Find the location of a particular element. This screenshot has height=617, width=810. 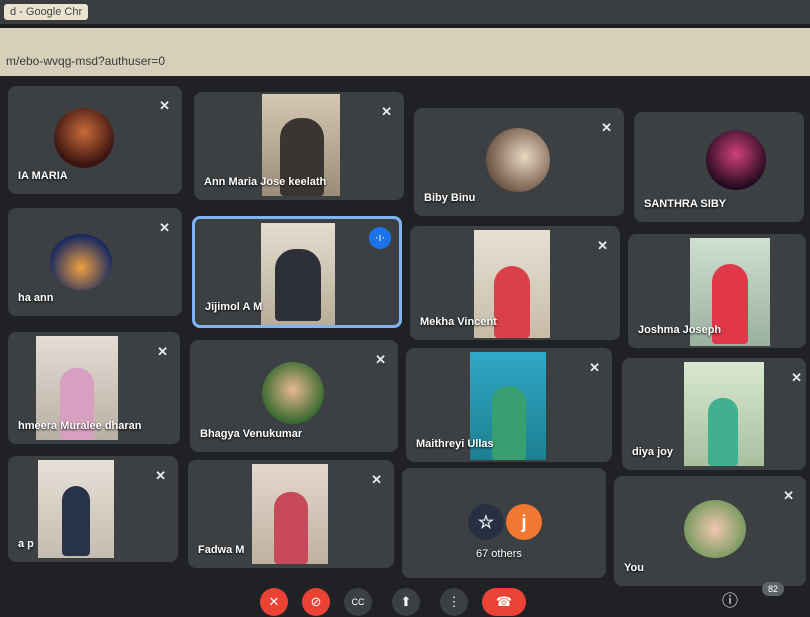

participant-tile: ✕ Bhagya Venukumar is located at coordinates (294, 396).